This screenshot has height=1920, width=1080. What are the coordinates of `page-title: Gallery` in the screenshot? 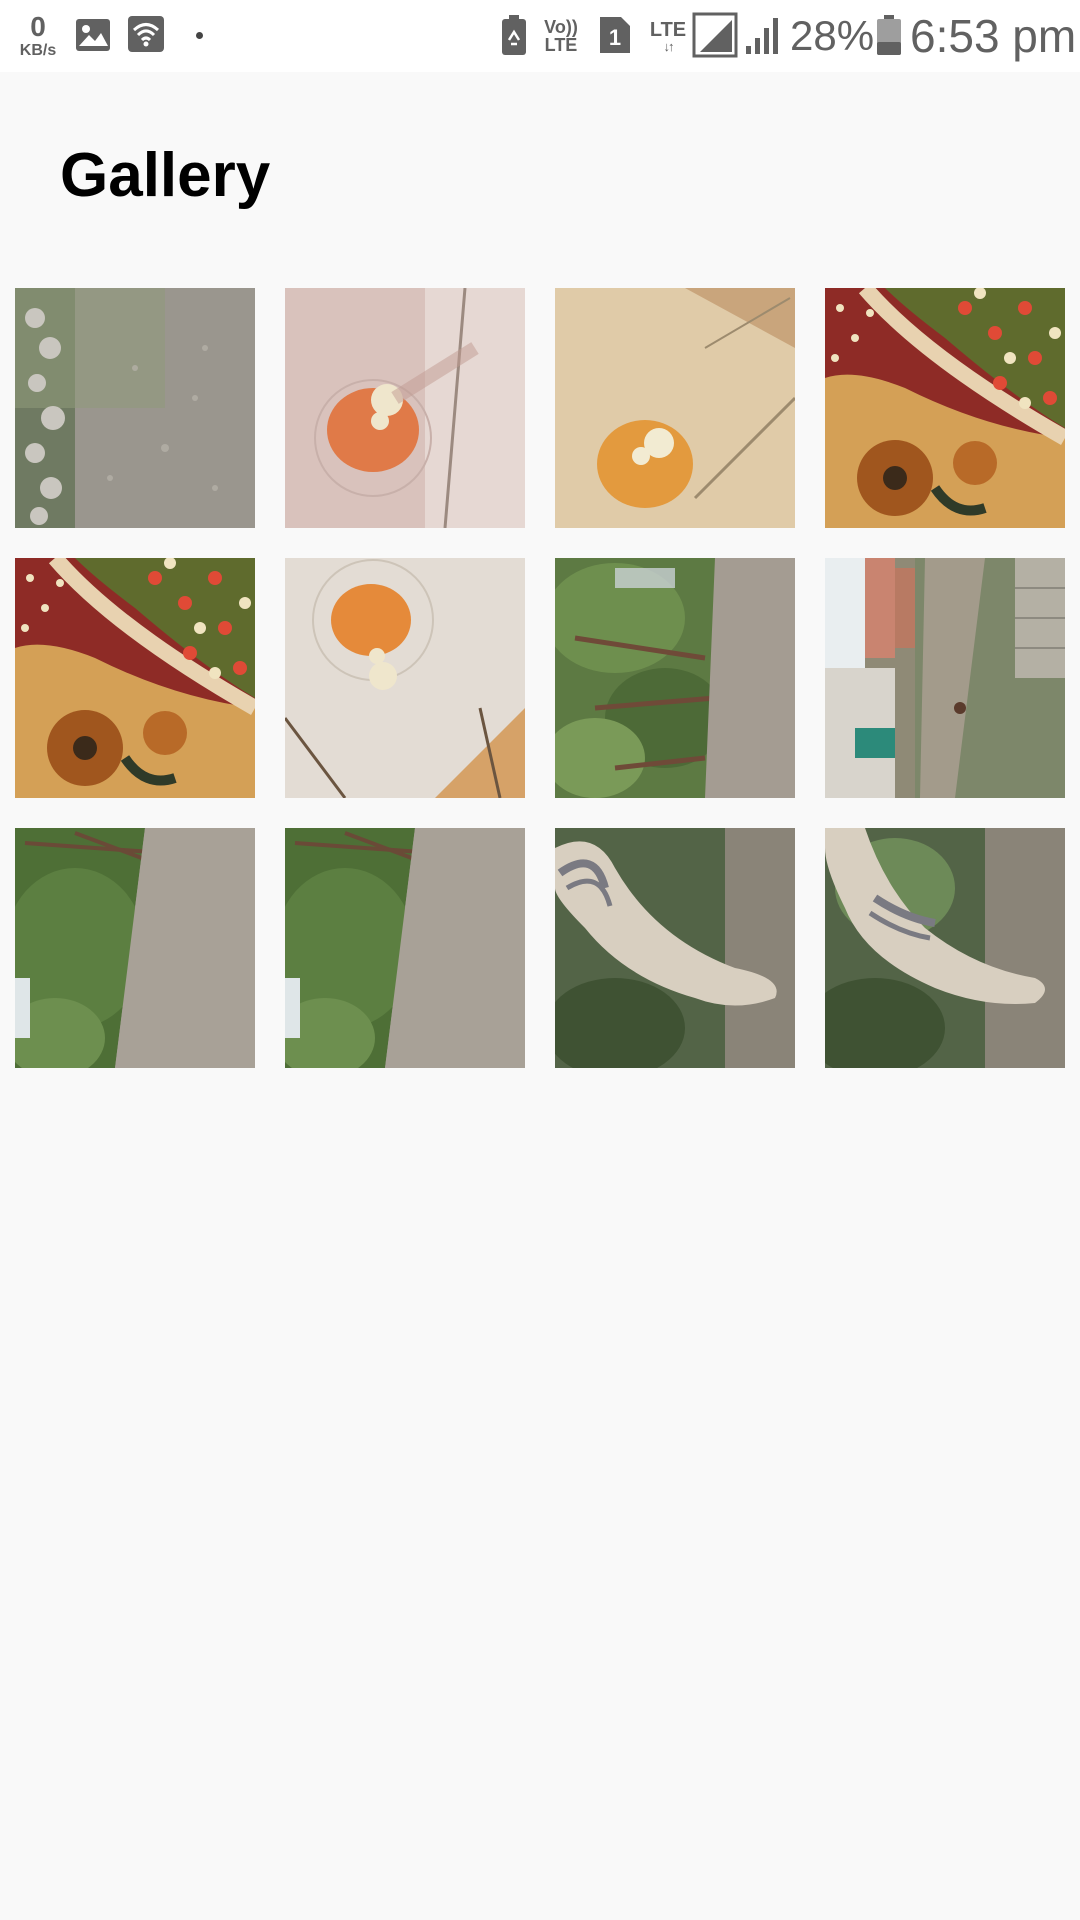 It's located at (165, 175).